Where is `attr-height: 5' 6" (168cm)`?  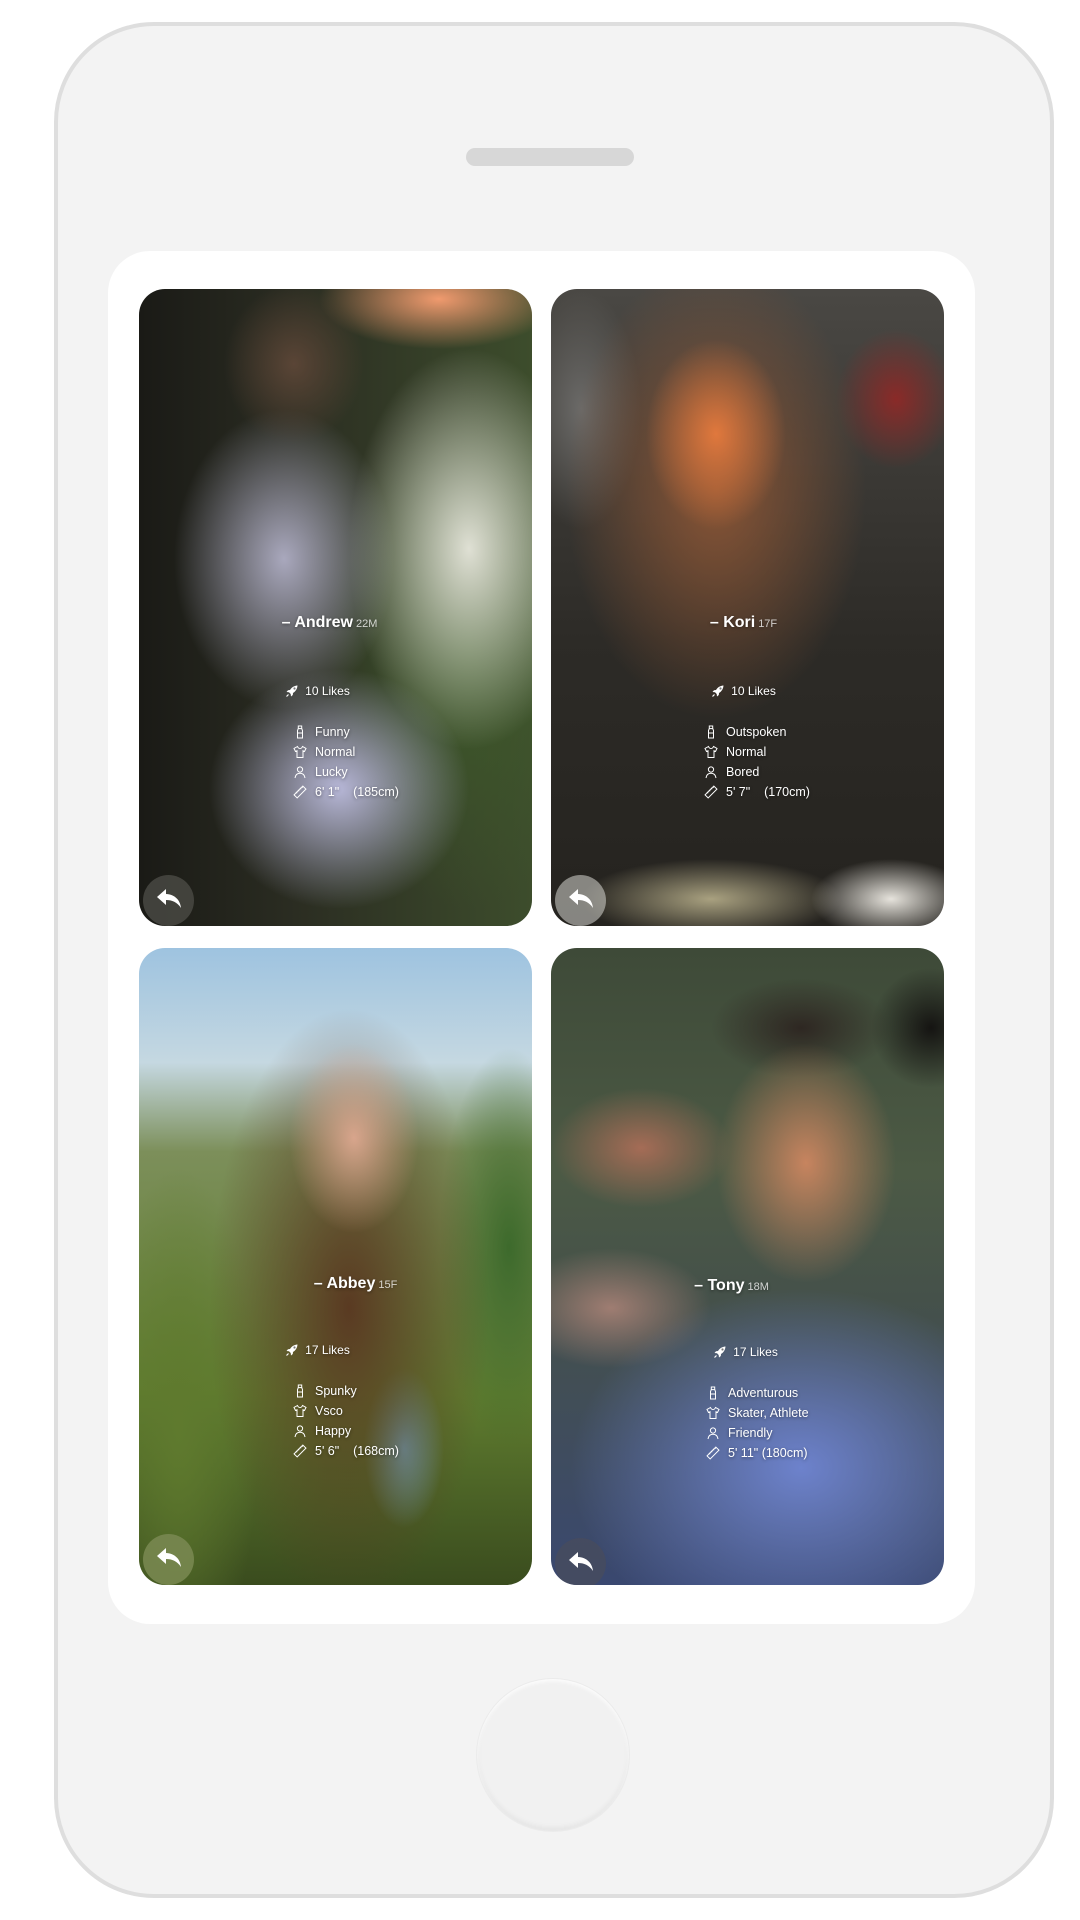 attr-height: 5' 6" (168cm) is located at coordinates (346, 1451).